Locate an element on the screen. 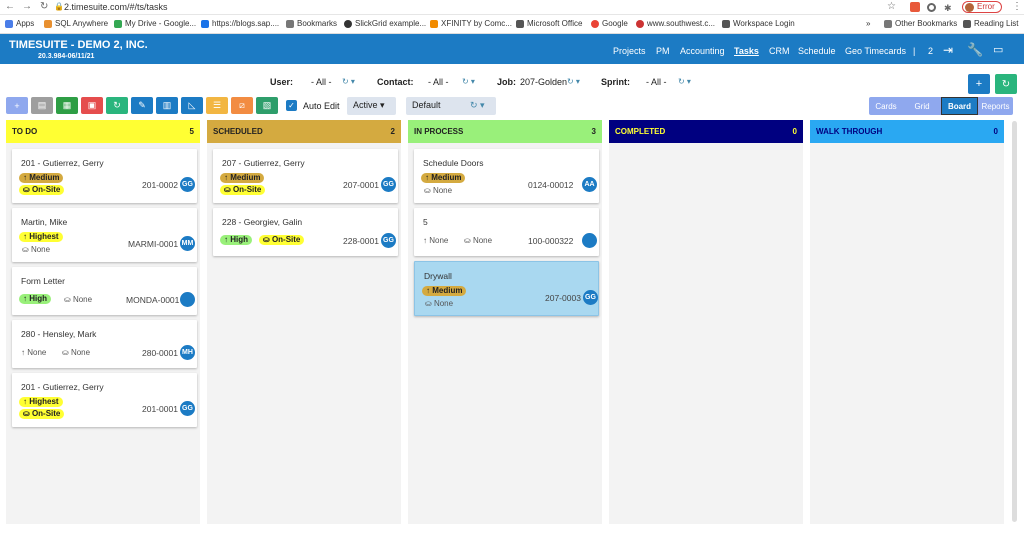  wrench-icon: 🔧 is located at coordinates (975, 50).